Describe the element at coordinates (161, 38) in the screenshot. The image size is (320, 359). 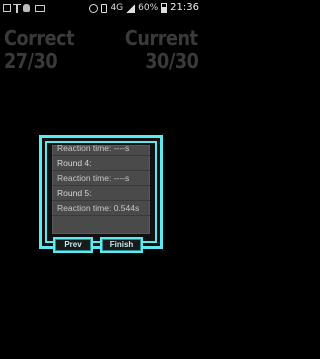
I see `current-label: Current` at that location.